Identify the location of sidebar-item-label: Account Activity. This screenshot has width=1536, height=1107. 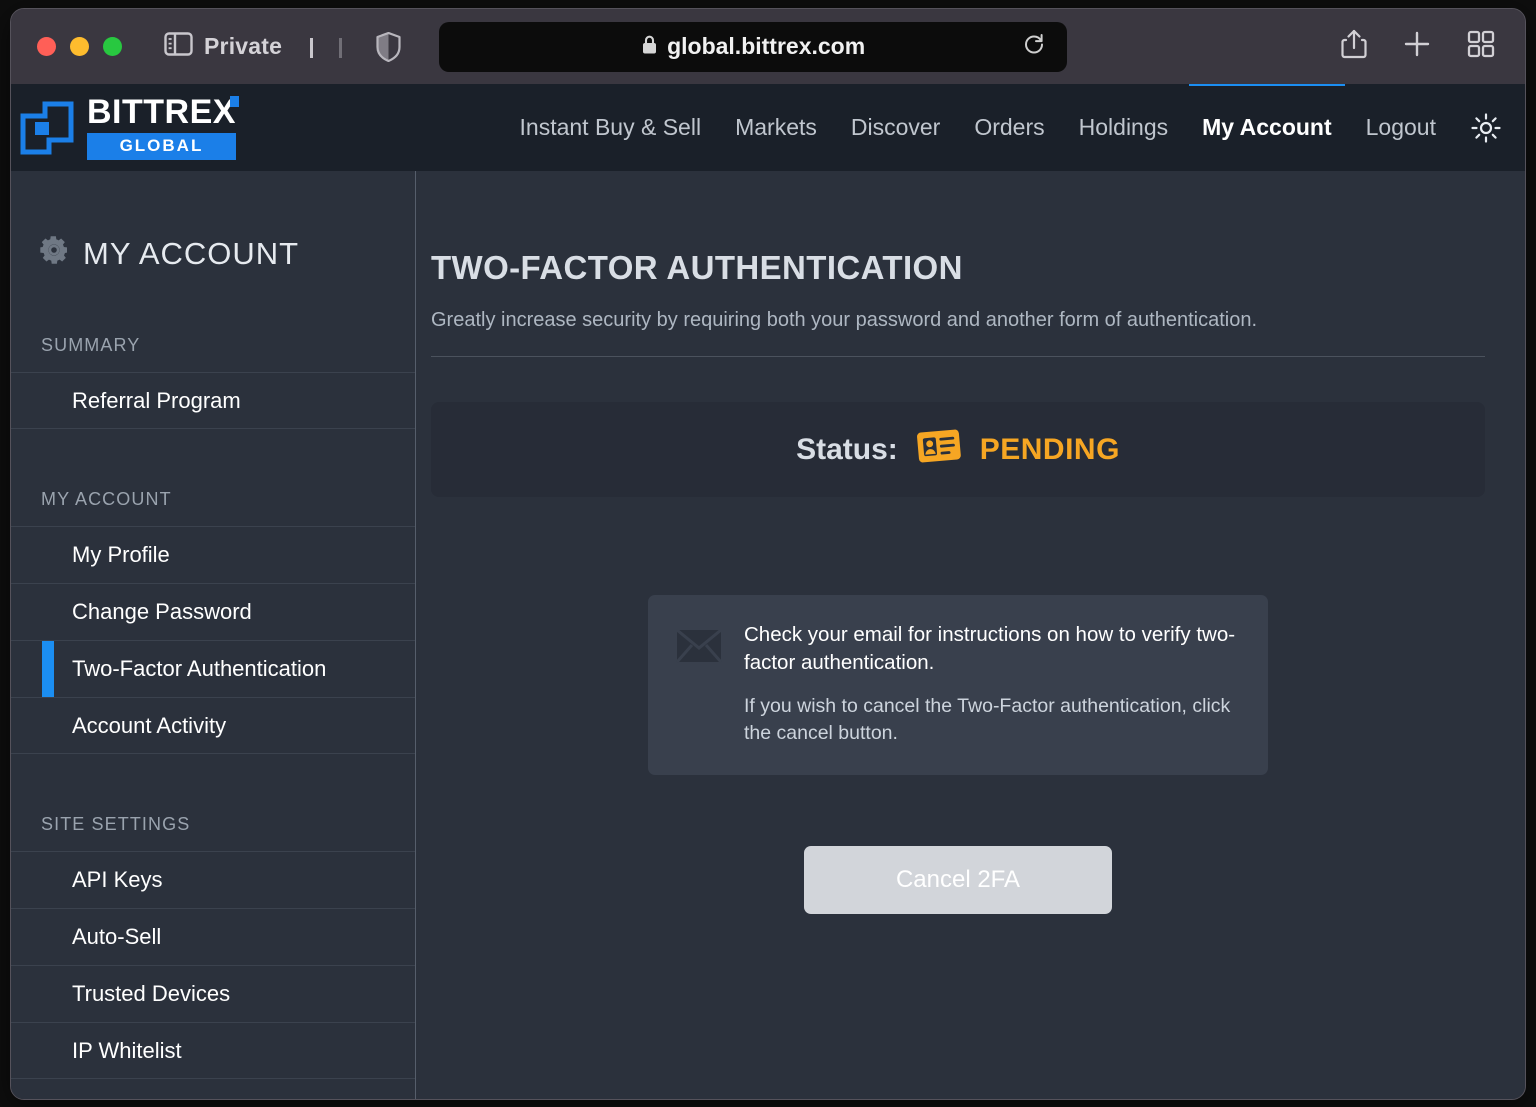
(149, 725).